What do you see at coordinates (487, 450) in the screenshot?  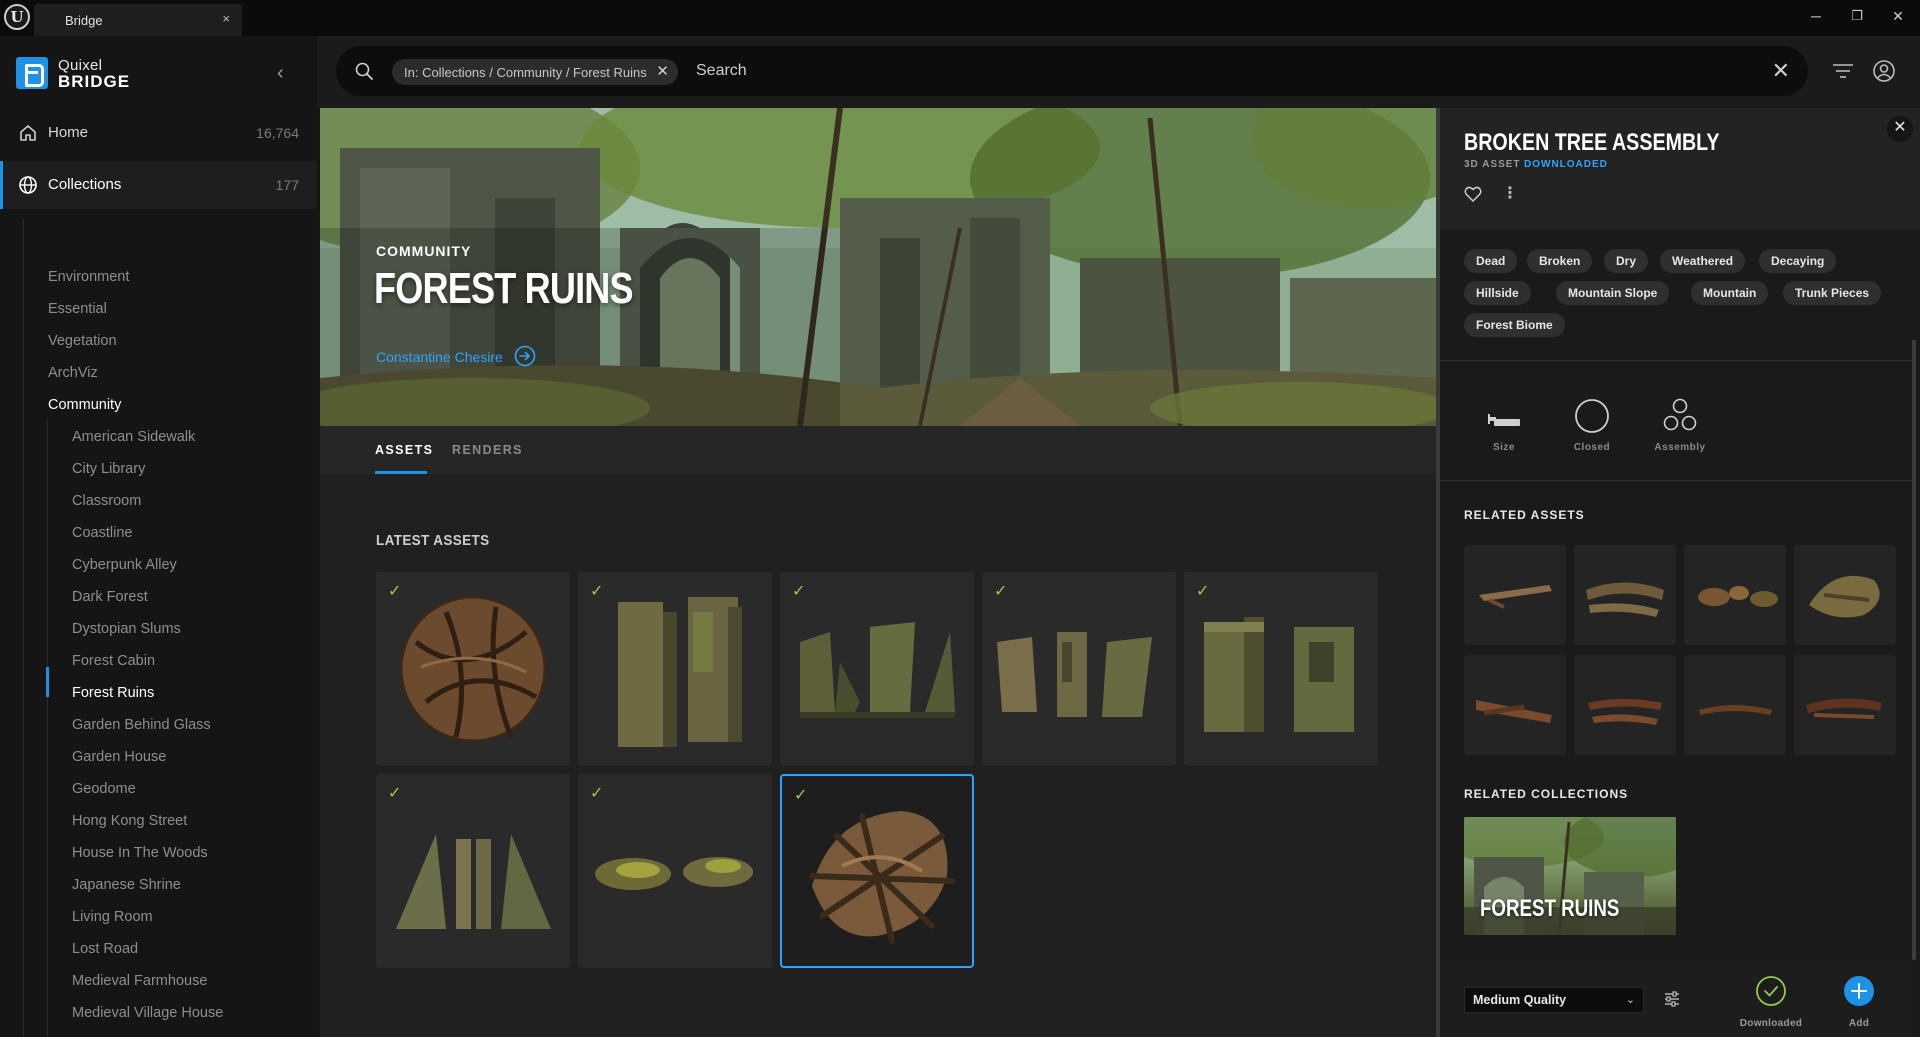 I see `tab-renders: RENDERS` at bounding box center [487, 450].